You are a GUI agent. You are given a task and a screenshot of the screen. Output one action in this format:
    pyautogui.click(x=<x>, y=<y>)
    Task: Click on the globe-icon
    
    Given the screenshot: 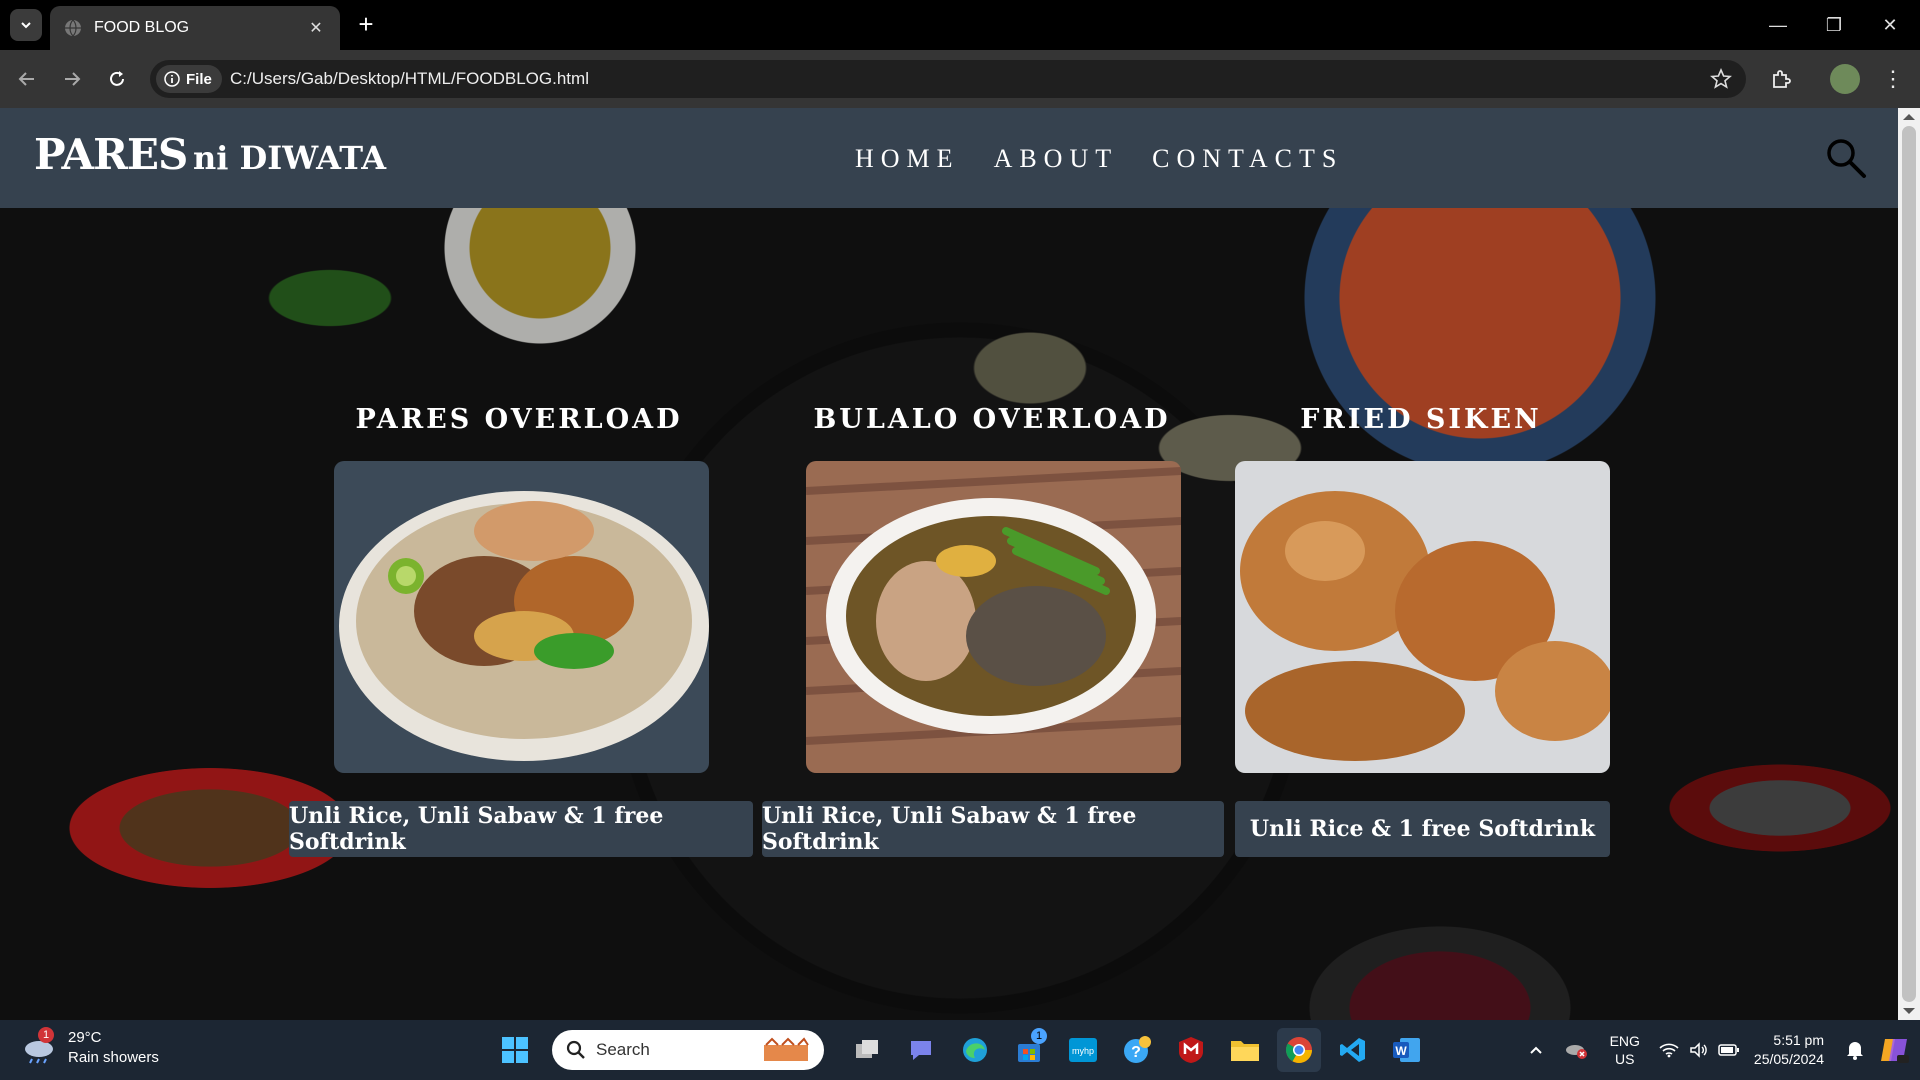 What is the action you would take?
    pyautogui.click(x=73, y=28)
    